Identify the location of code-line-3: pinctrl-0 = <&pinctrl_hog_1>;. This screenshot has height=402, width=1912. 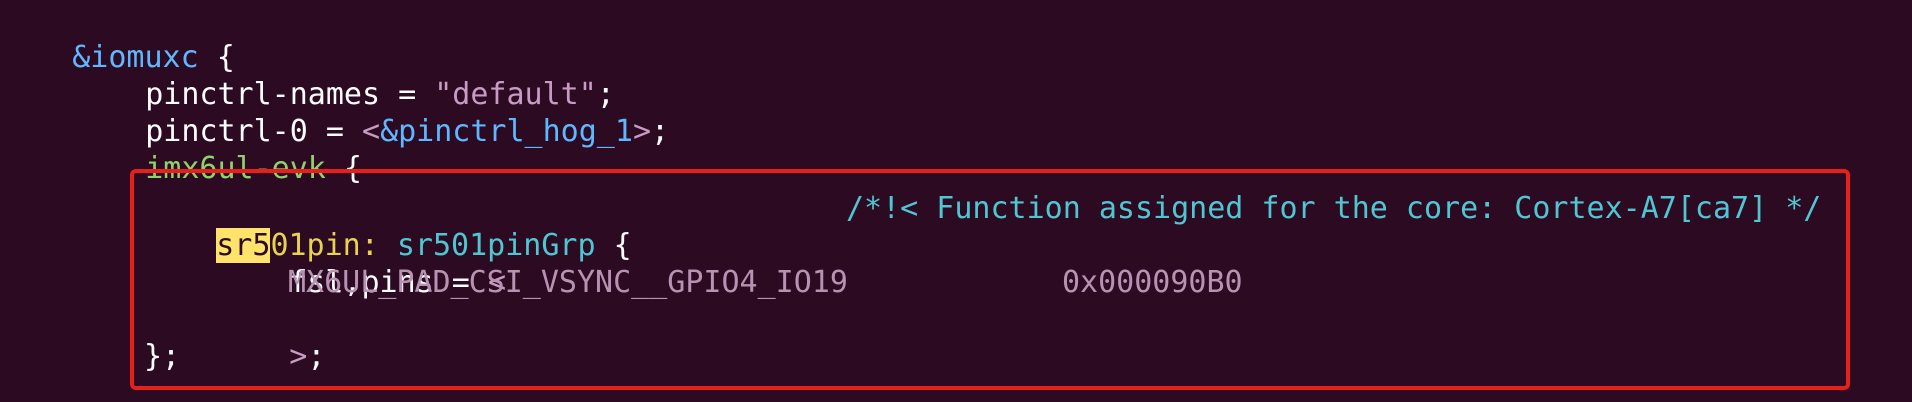
(371, 112).